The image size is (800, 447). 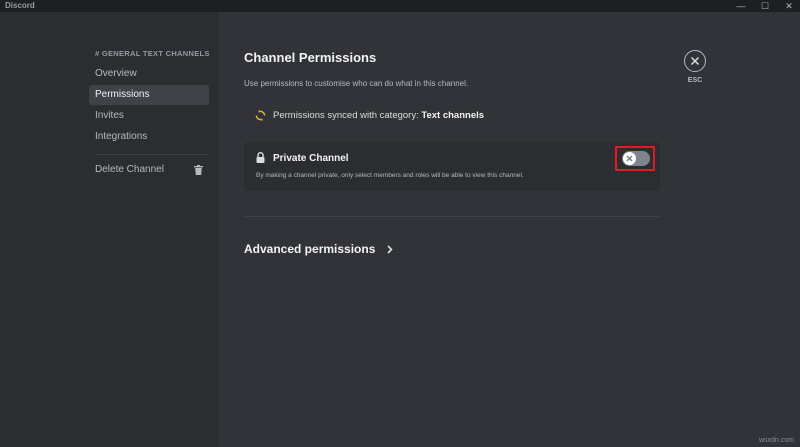 What do you see at coordinates (149, 116) in the screenshot?
I see `sidebar-item-invites: Invites` at bounding box center [149, 116].